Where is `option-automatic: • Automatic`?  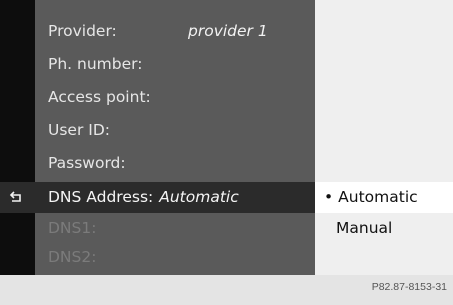 option-automatic: • Automatic is located at coordinates (384, 197).